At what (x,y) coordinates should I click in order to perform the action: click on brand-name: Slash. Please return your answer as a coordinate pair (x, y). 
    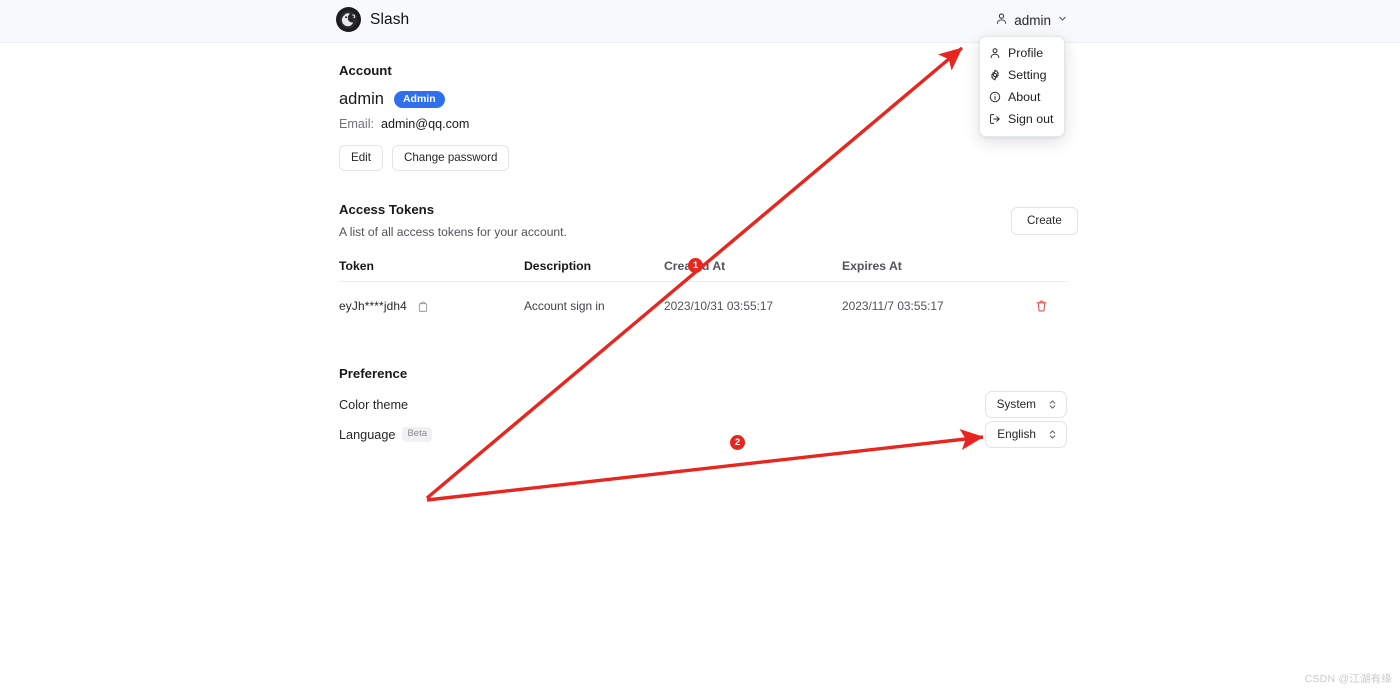
    Looking at the image, I should click on (390, 19).